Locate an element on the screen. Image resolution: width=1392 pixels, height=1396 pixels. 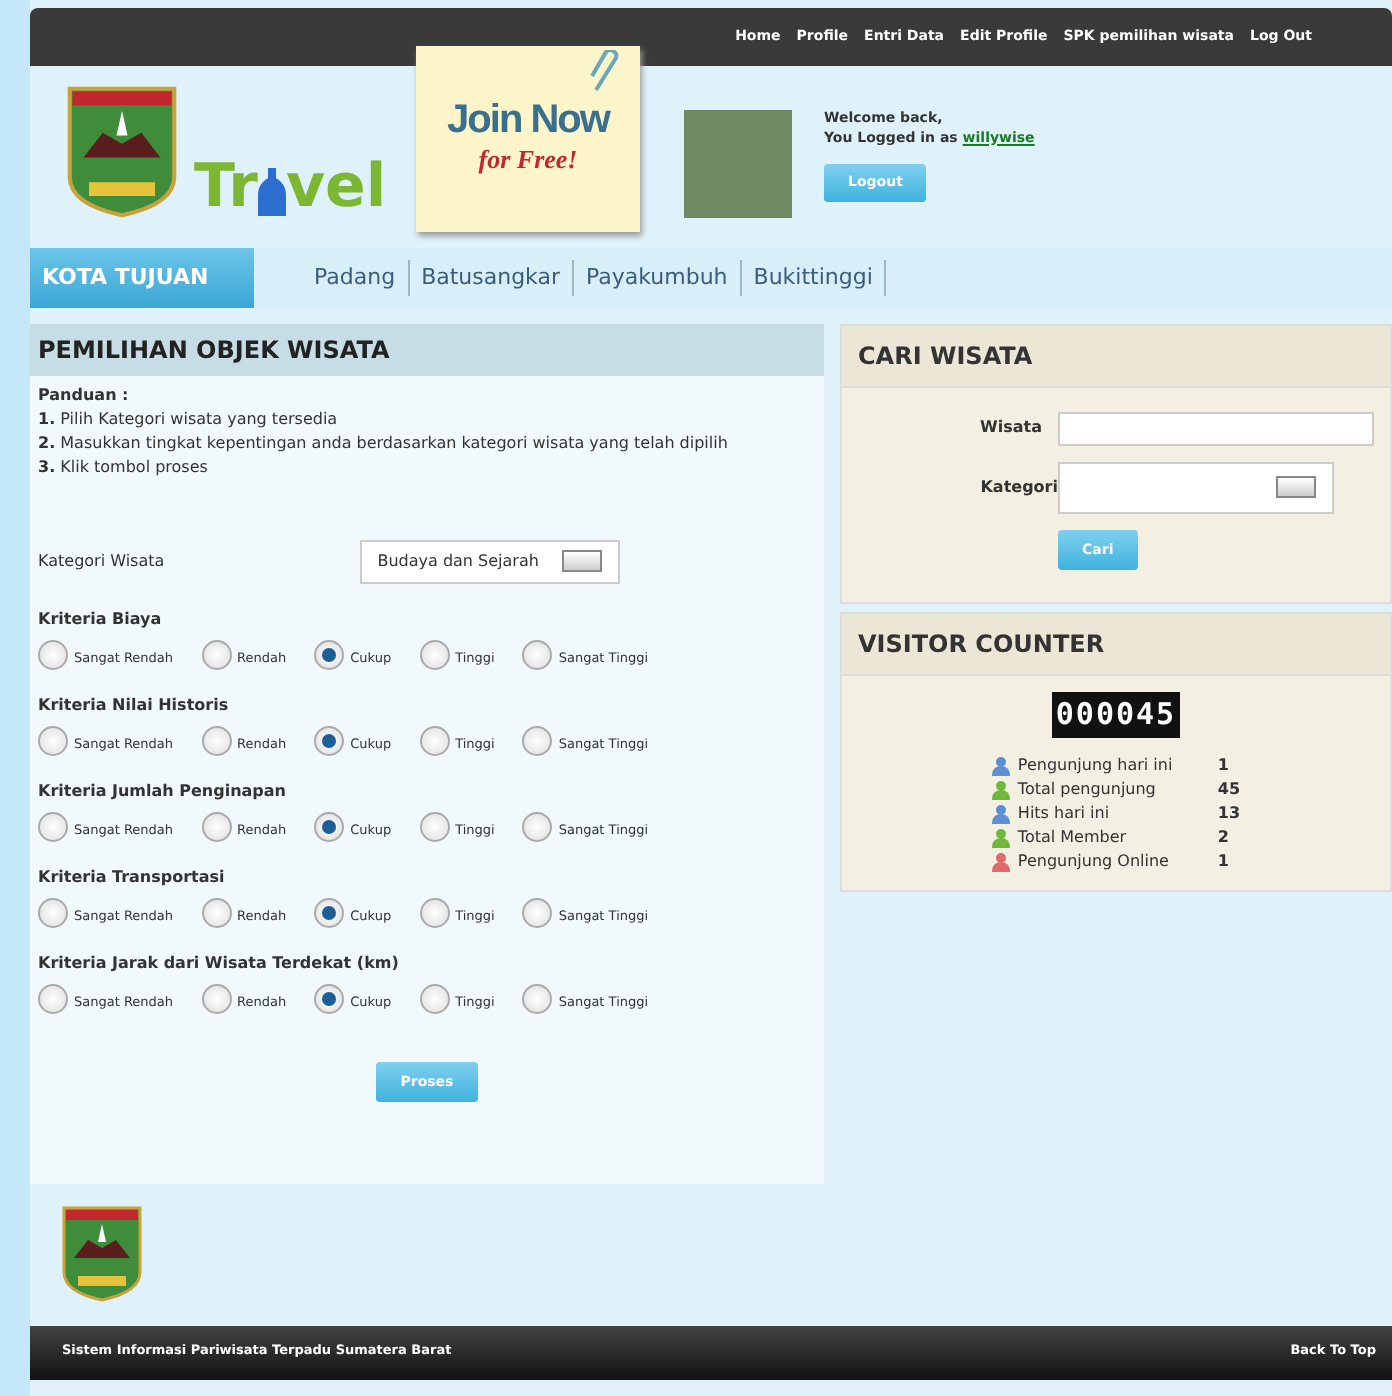
stat-value: 2 is located at coordinates (1223, 837).